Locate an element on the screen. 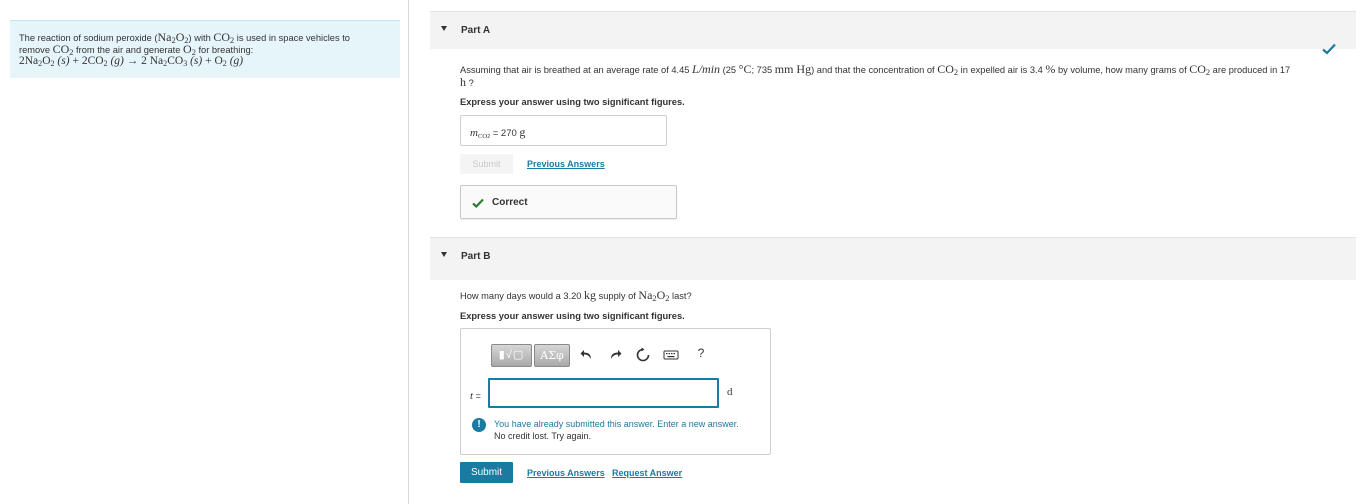  correct-label: Correct is located at coordinates (510, 202).